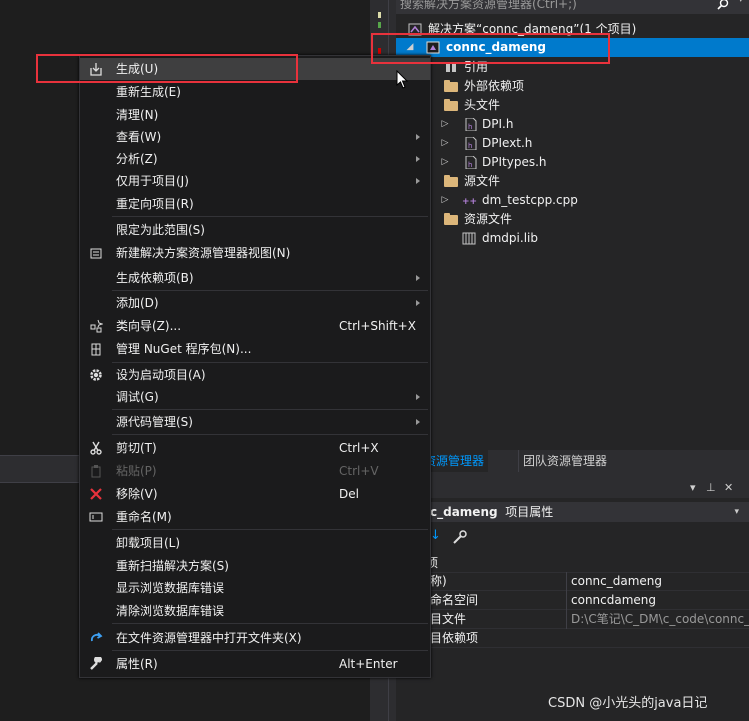 This screenshot has height=721, width=749. I want to click on menu-item-add: 添加(D), so click(255, 303).